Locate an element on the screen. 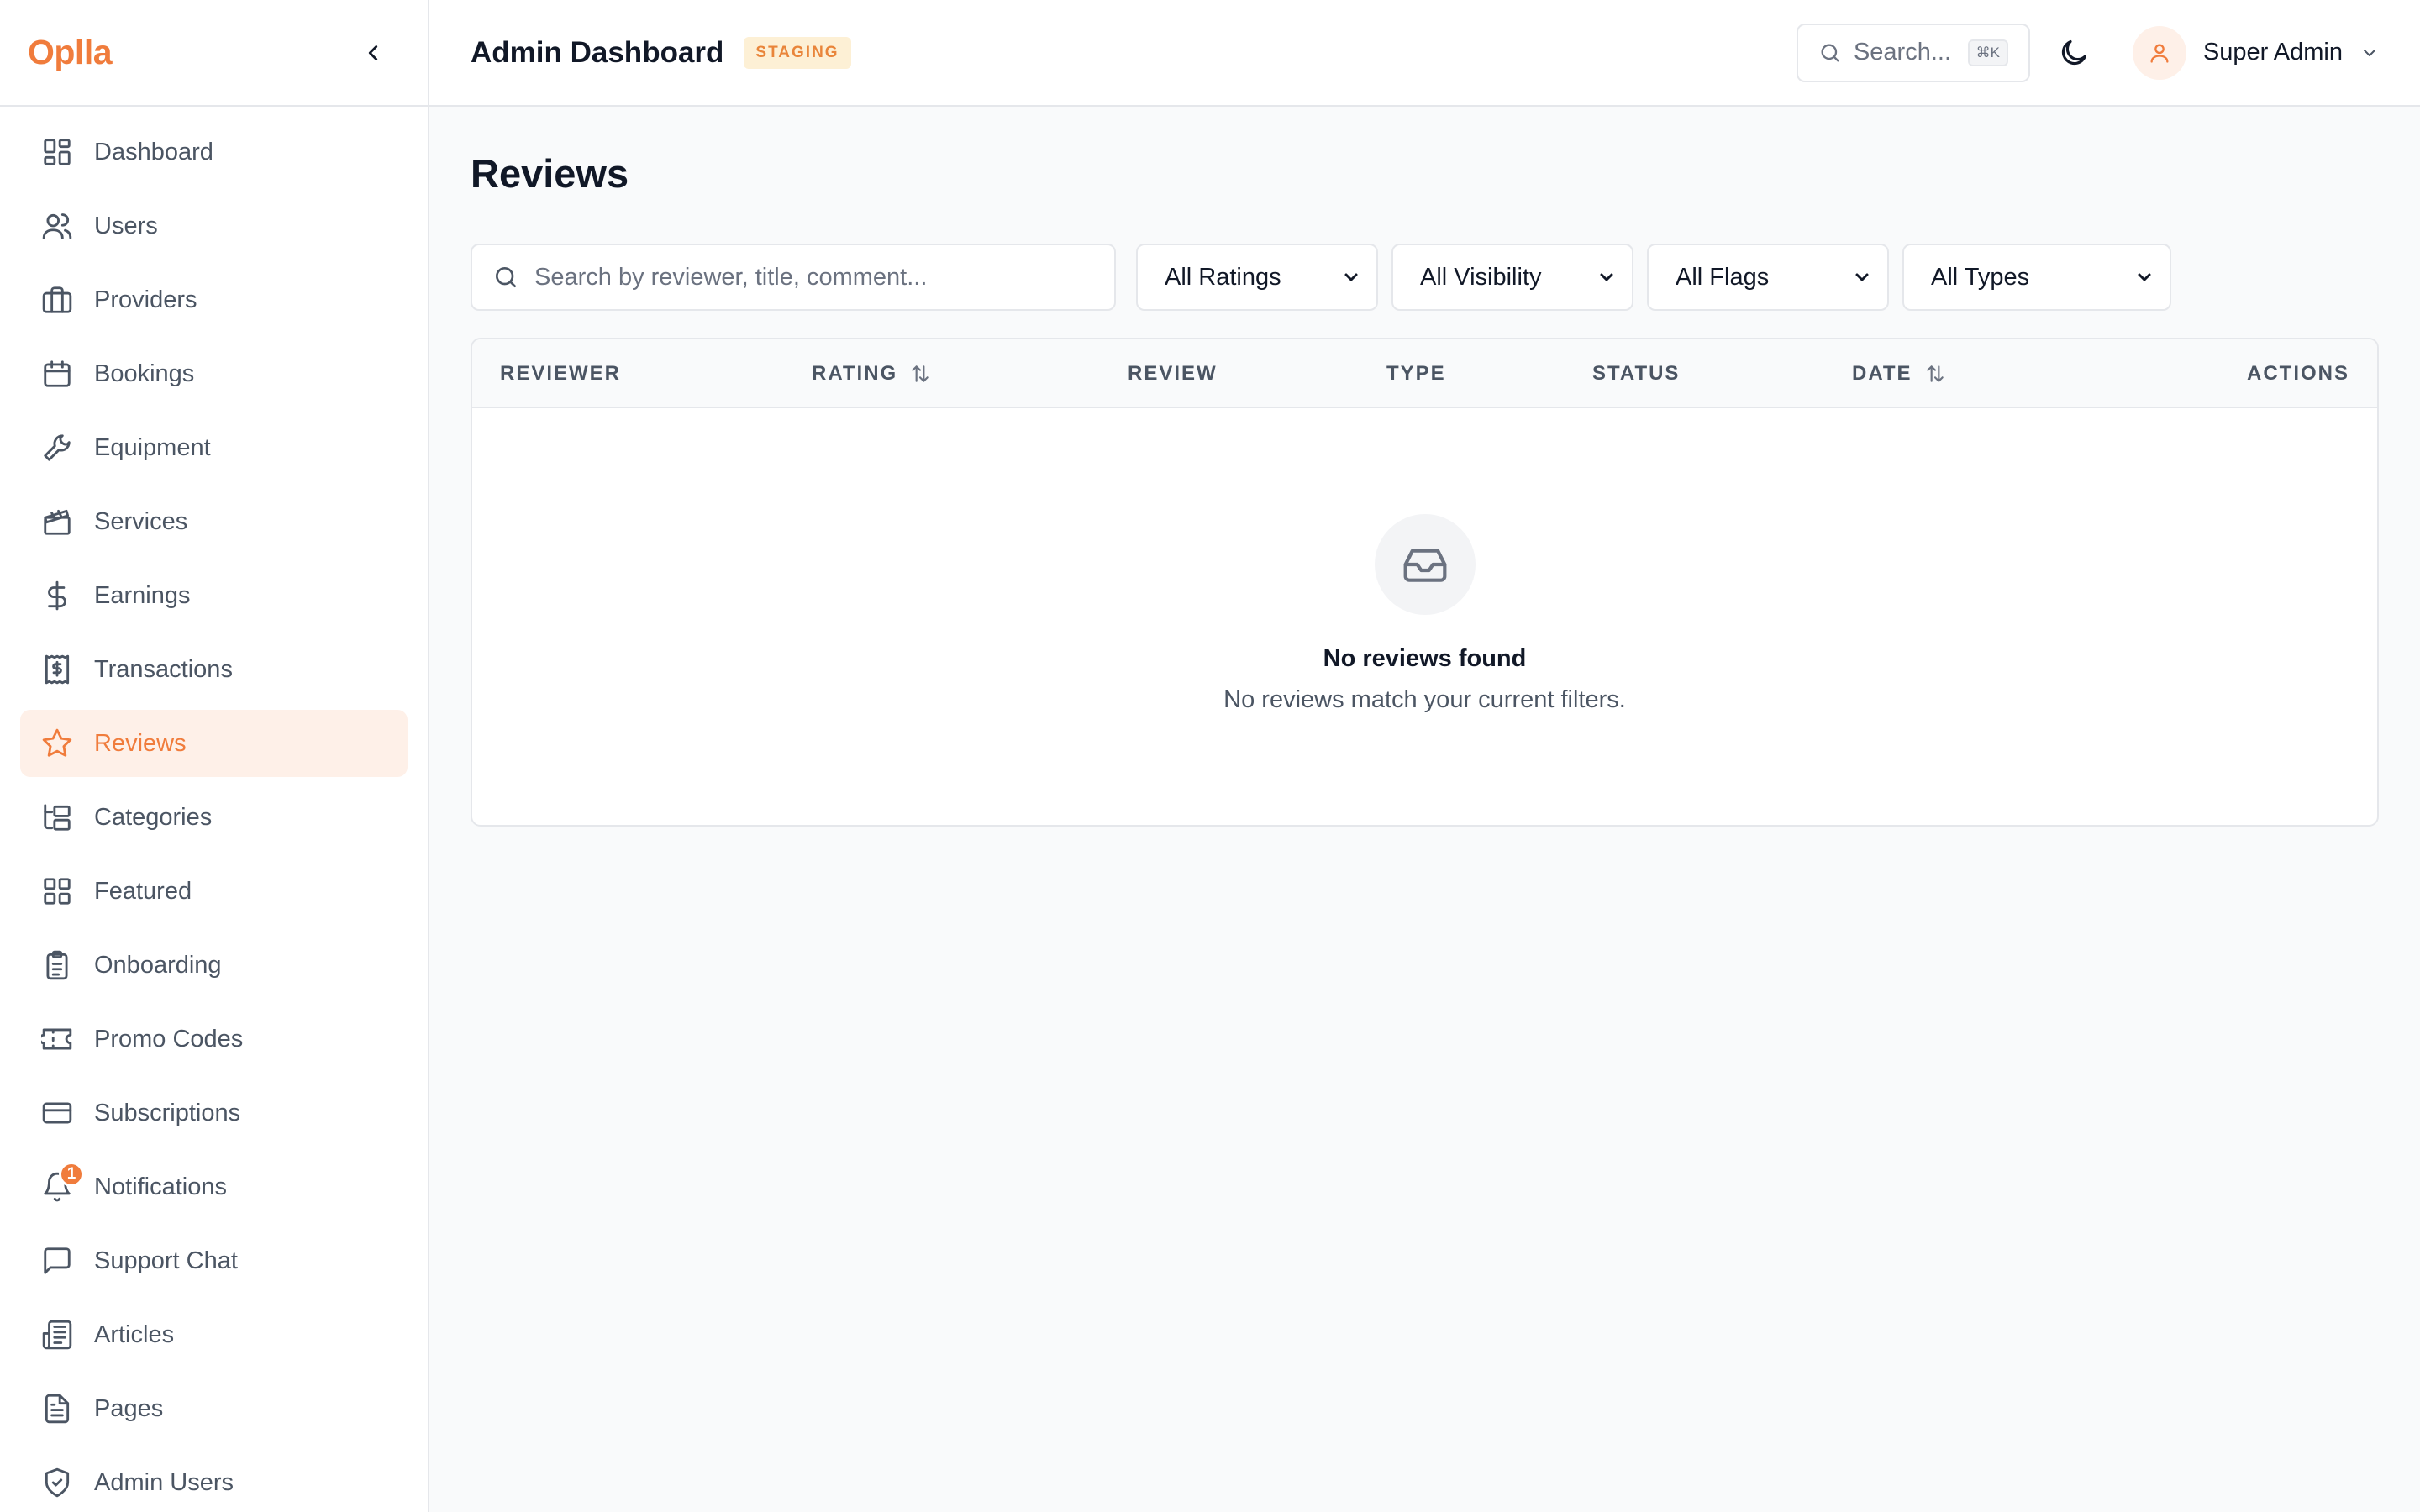 The image size is (2420, 1512). sidebar-item-label: Reviews is located at coordinates (140, 743).